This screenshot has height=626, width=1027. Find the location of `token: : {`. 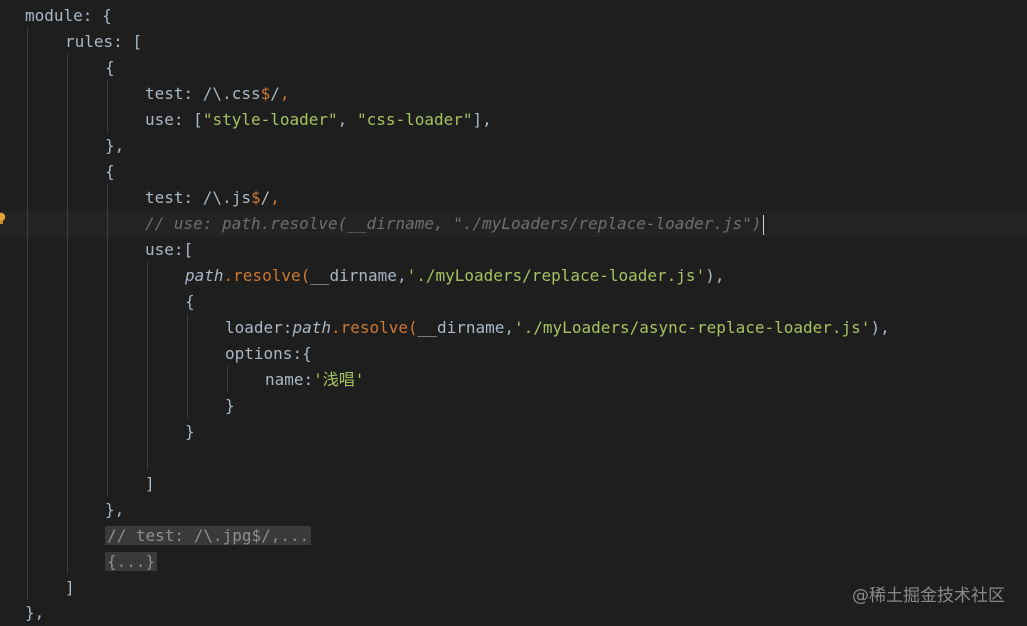

token: : { is located at coordinates (97, 15).